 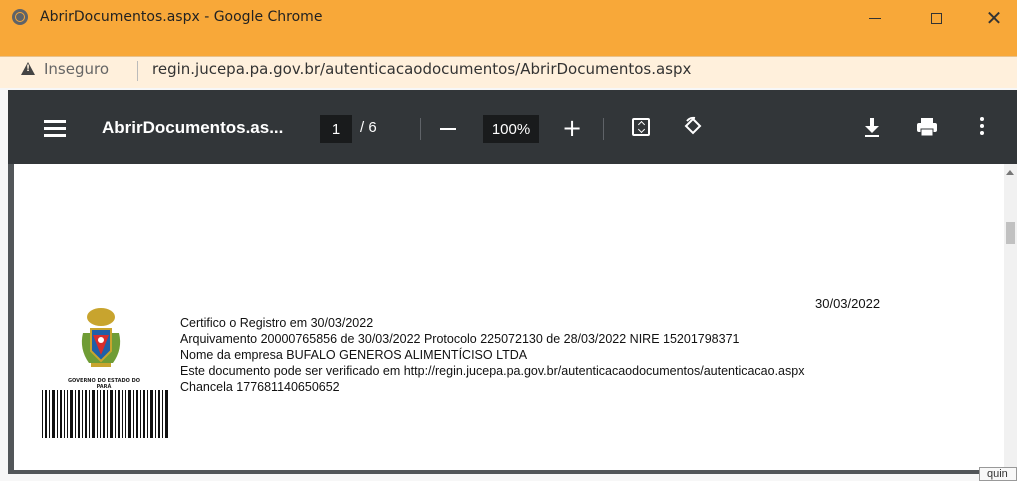 I want to click on maximize-icon, so click(x=936, y=18).